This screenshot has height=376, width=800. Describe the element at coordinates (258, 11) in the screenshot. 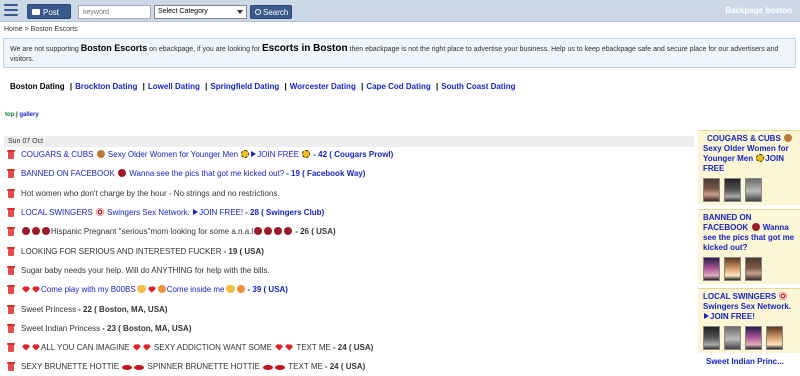

I see `search-icon` at that location.